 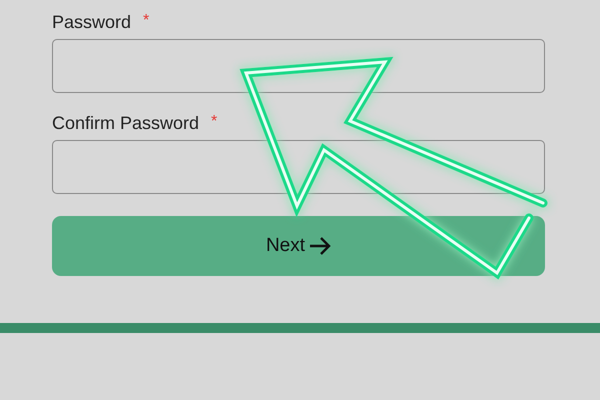 What do you see at coordinates (298, 246) in the screenshot?
I see `next-button: Next` at bounding box center [298, 246].